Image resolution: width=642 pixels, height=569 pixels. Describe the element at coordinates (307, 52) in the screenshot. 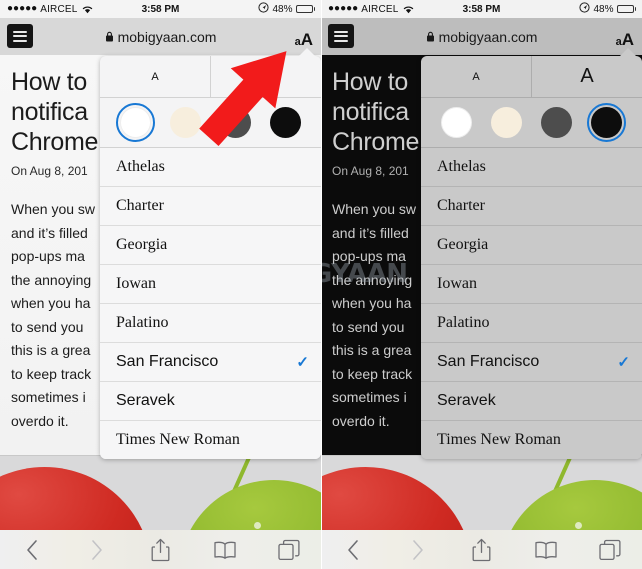

I see `popover-beak` at that location.